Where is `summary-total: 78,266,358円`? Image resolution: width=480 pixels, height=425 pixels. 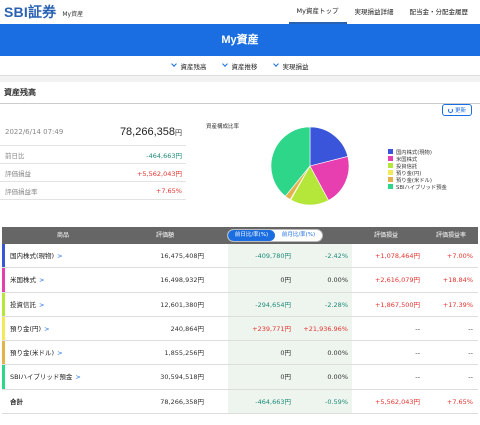 summary-total: 78,266,358円 is located at coordinates (151, 132).